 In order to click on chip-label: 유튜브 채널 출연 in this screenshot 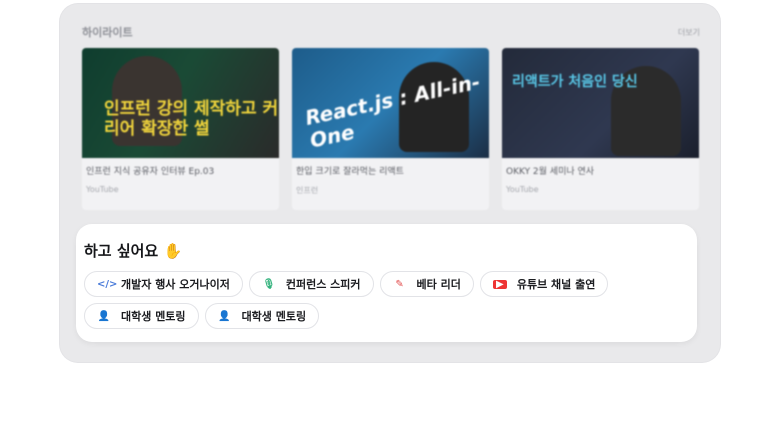, I will do `click(556, 284)`.